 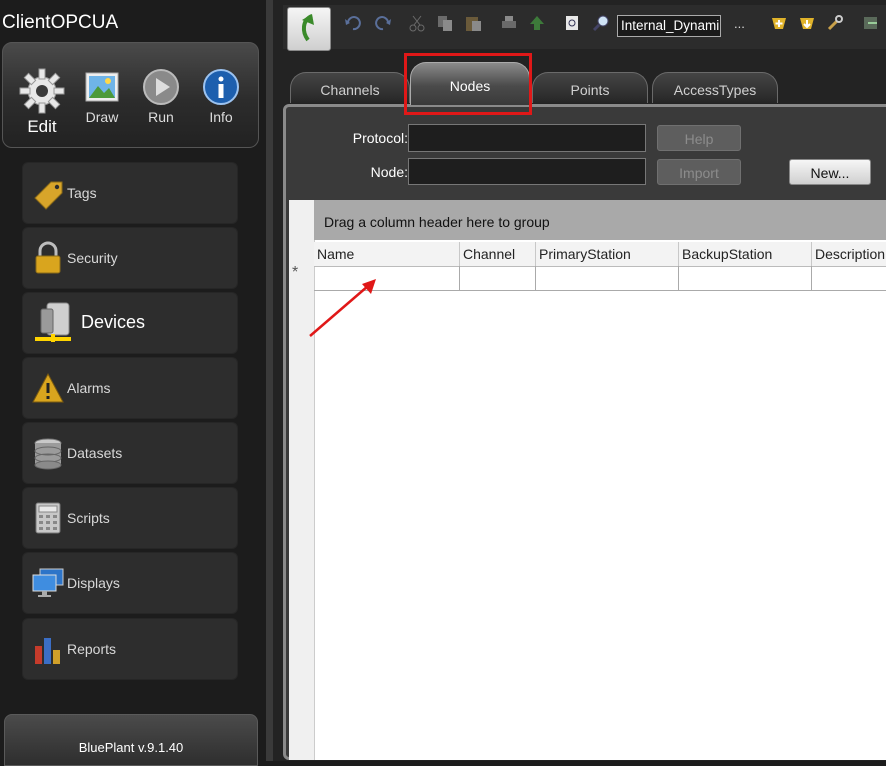 I want to click on sidebar-item-label: Alarms, so click(x=89, y=388).